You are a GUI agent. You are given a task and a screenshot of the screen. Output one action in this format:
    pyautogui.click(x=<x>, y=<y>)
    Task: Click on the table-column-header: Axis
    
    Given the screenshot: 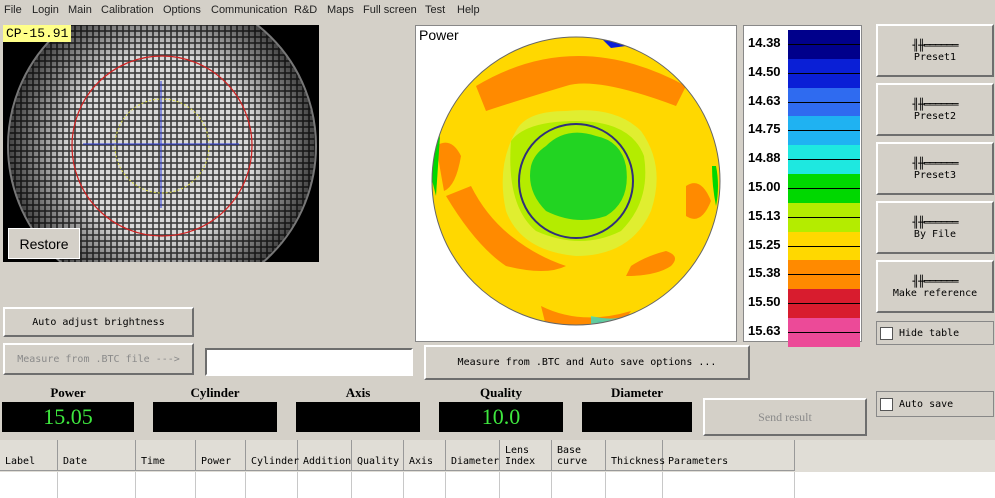 What is the action you would take?
    pyautogui.click(x=425, y=455)
    